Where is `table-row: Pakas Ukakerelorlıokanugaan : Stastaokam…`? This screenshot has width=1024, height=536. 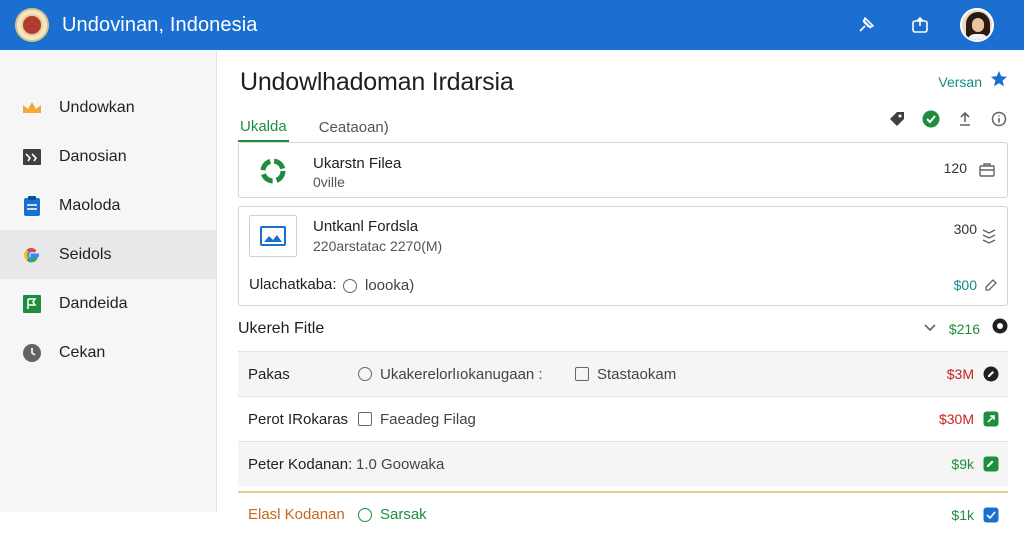
table-row: Pakas Ukakerelorlıokanugaan : Stastaokam… is located at coordinates (623, 373).